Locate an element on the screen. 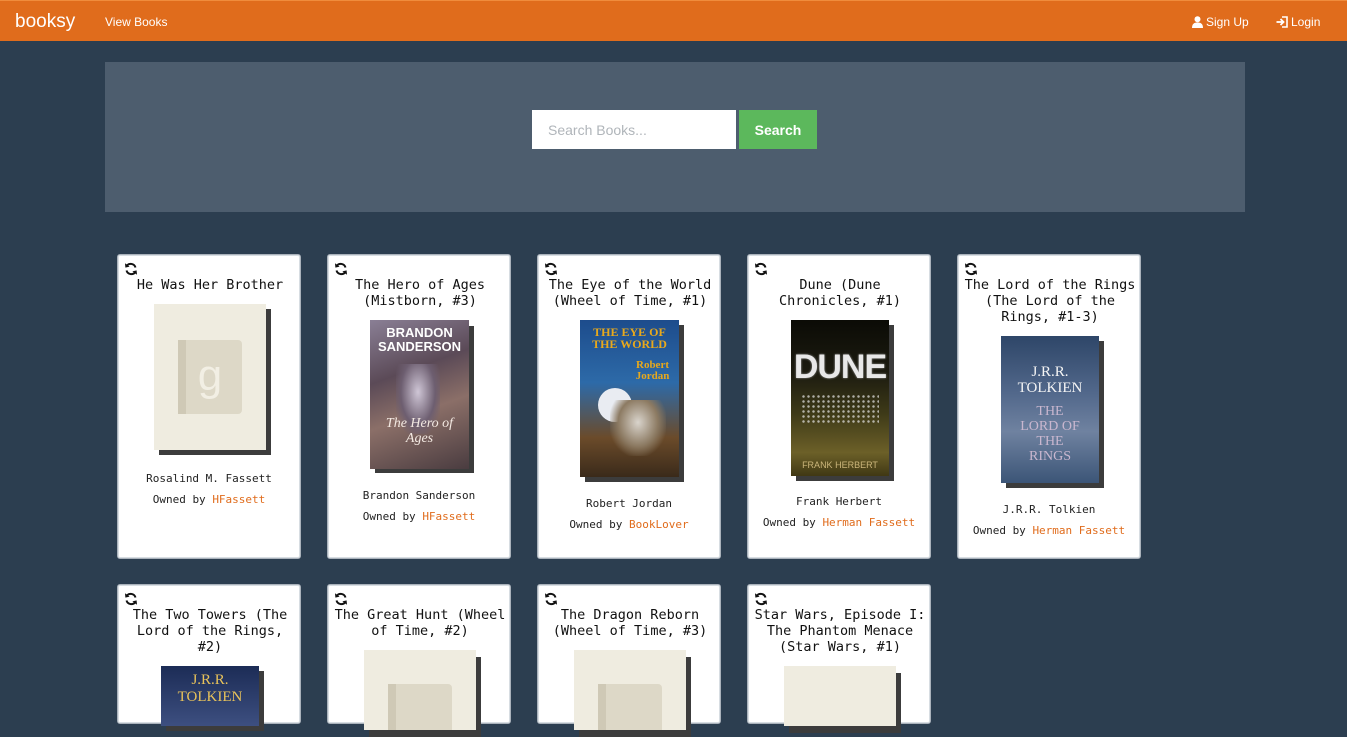  login-label: Login is located at coordinates (1306, 22).